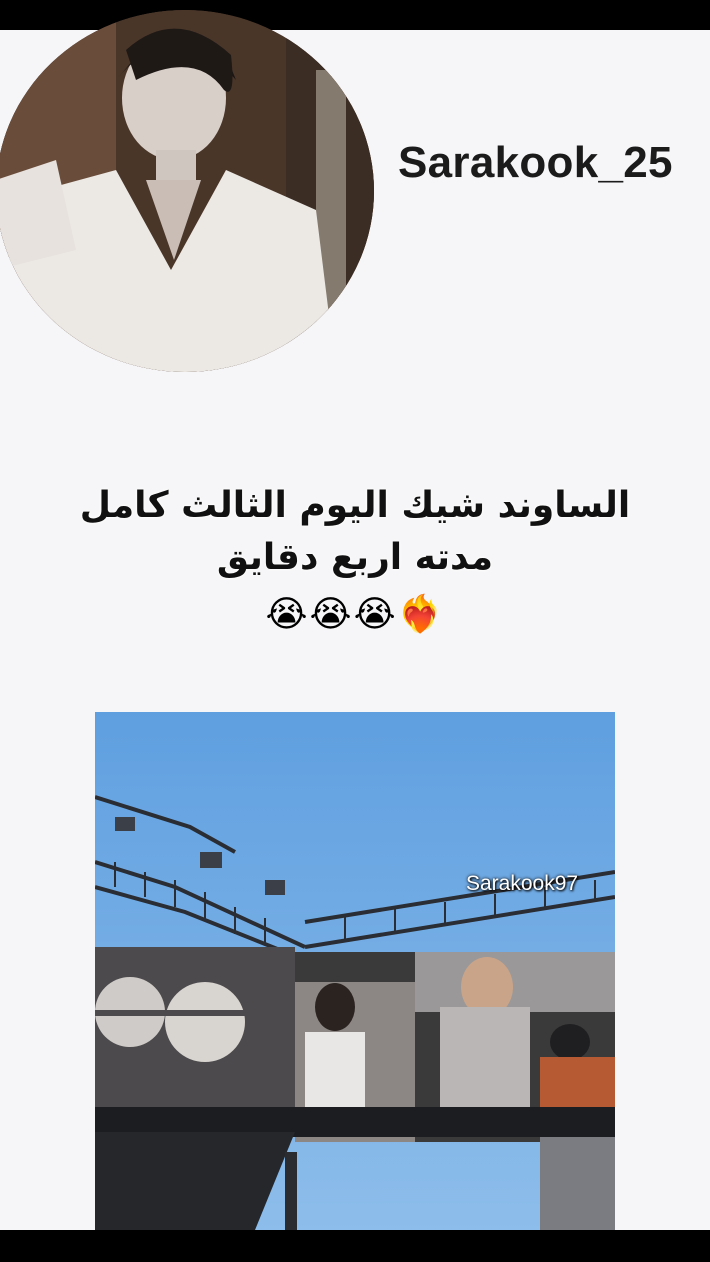  I want to click on caption-line: مدته اربع دقايق, so click(355, 557).